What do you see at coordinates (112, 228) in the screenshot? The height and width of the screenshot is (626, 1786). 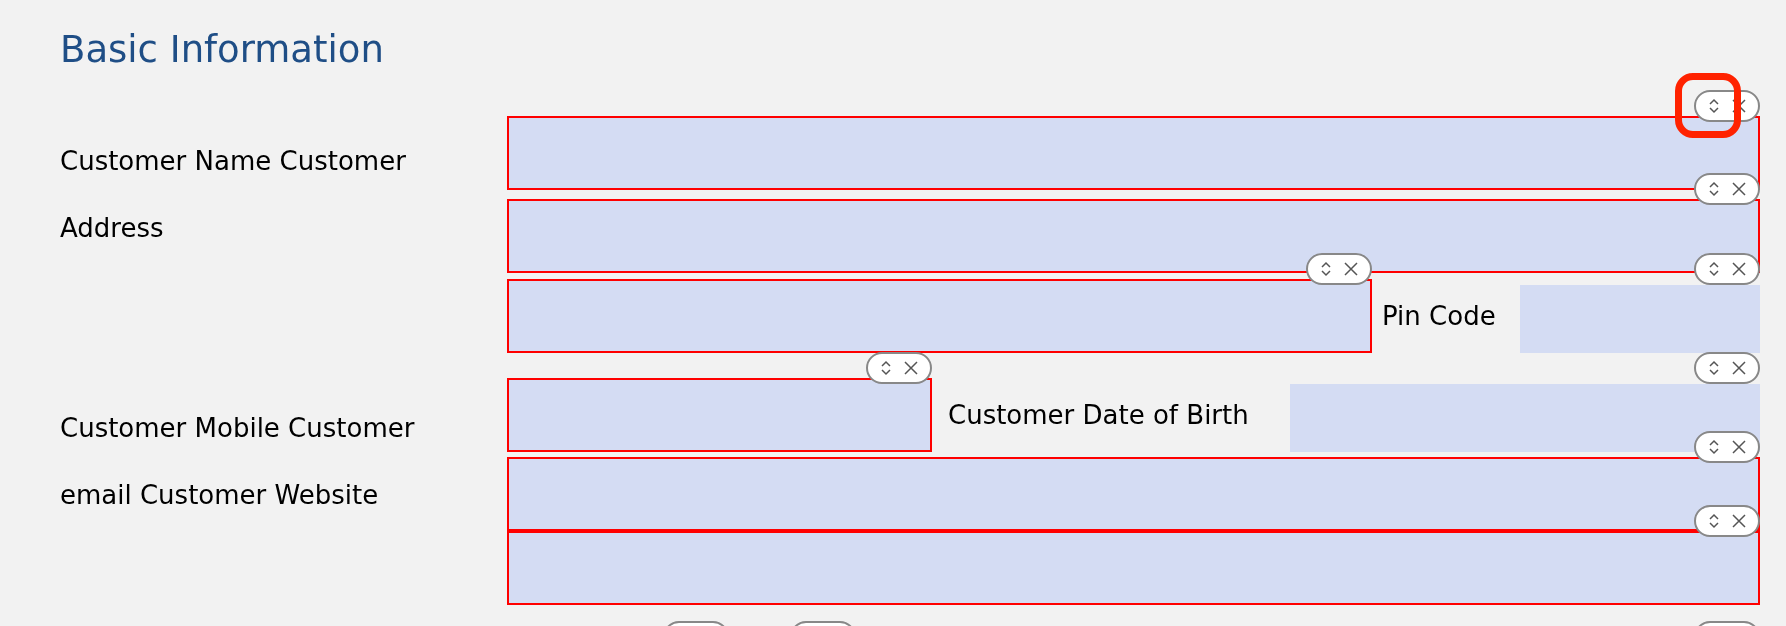 I see `field-label: Address` at bounding box center [112, 228].